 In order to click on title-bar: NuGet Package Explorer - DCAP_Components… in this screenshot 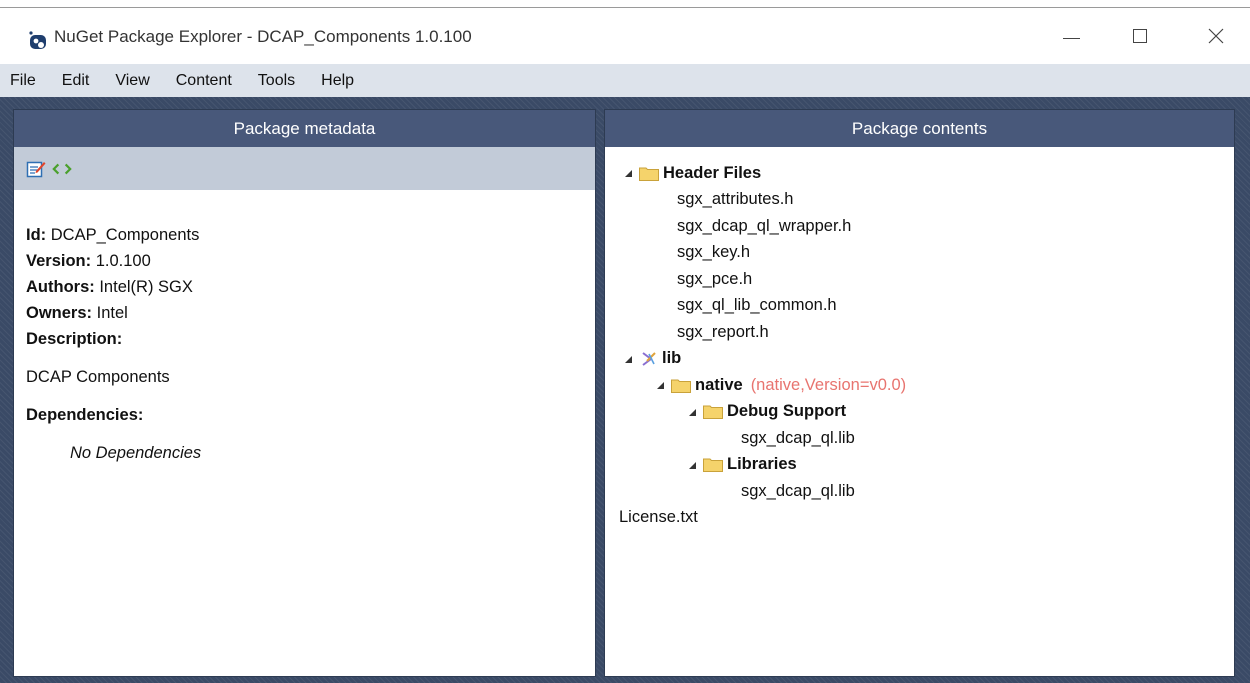, I will do `click(625, 36)`.